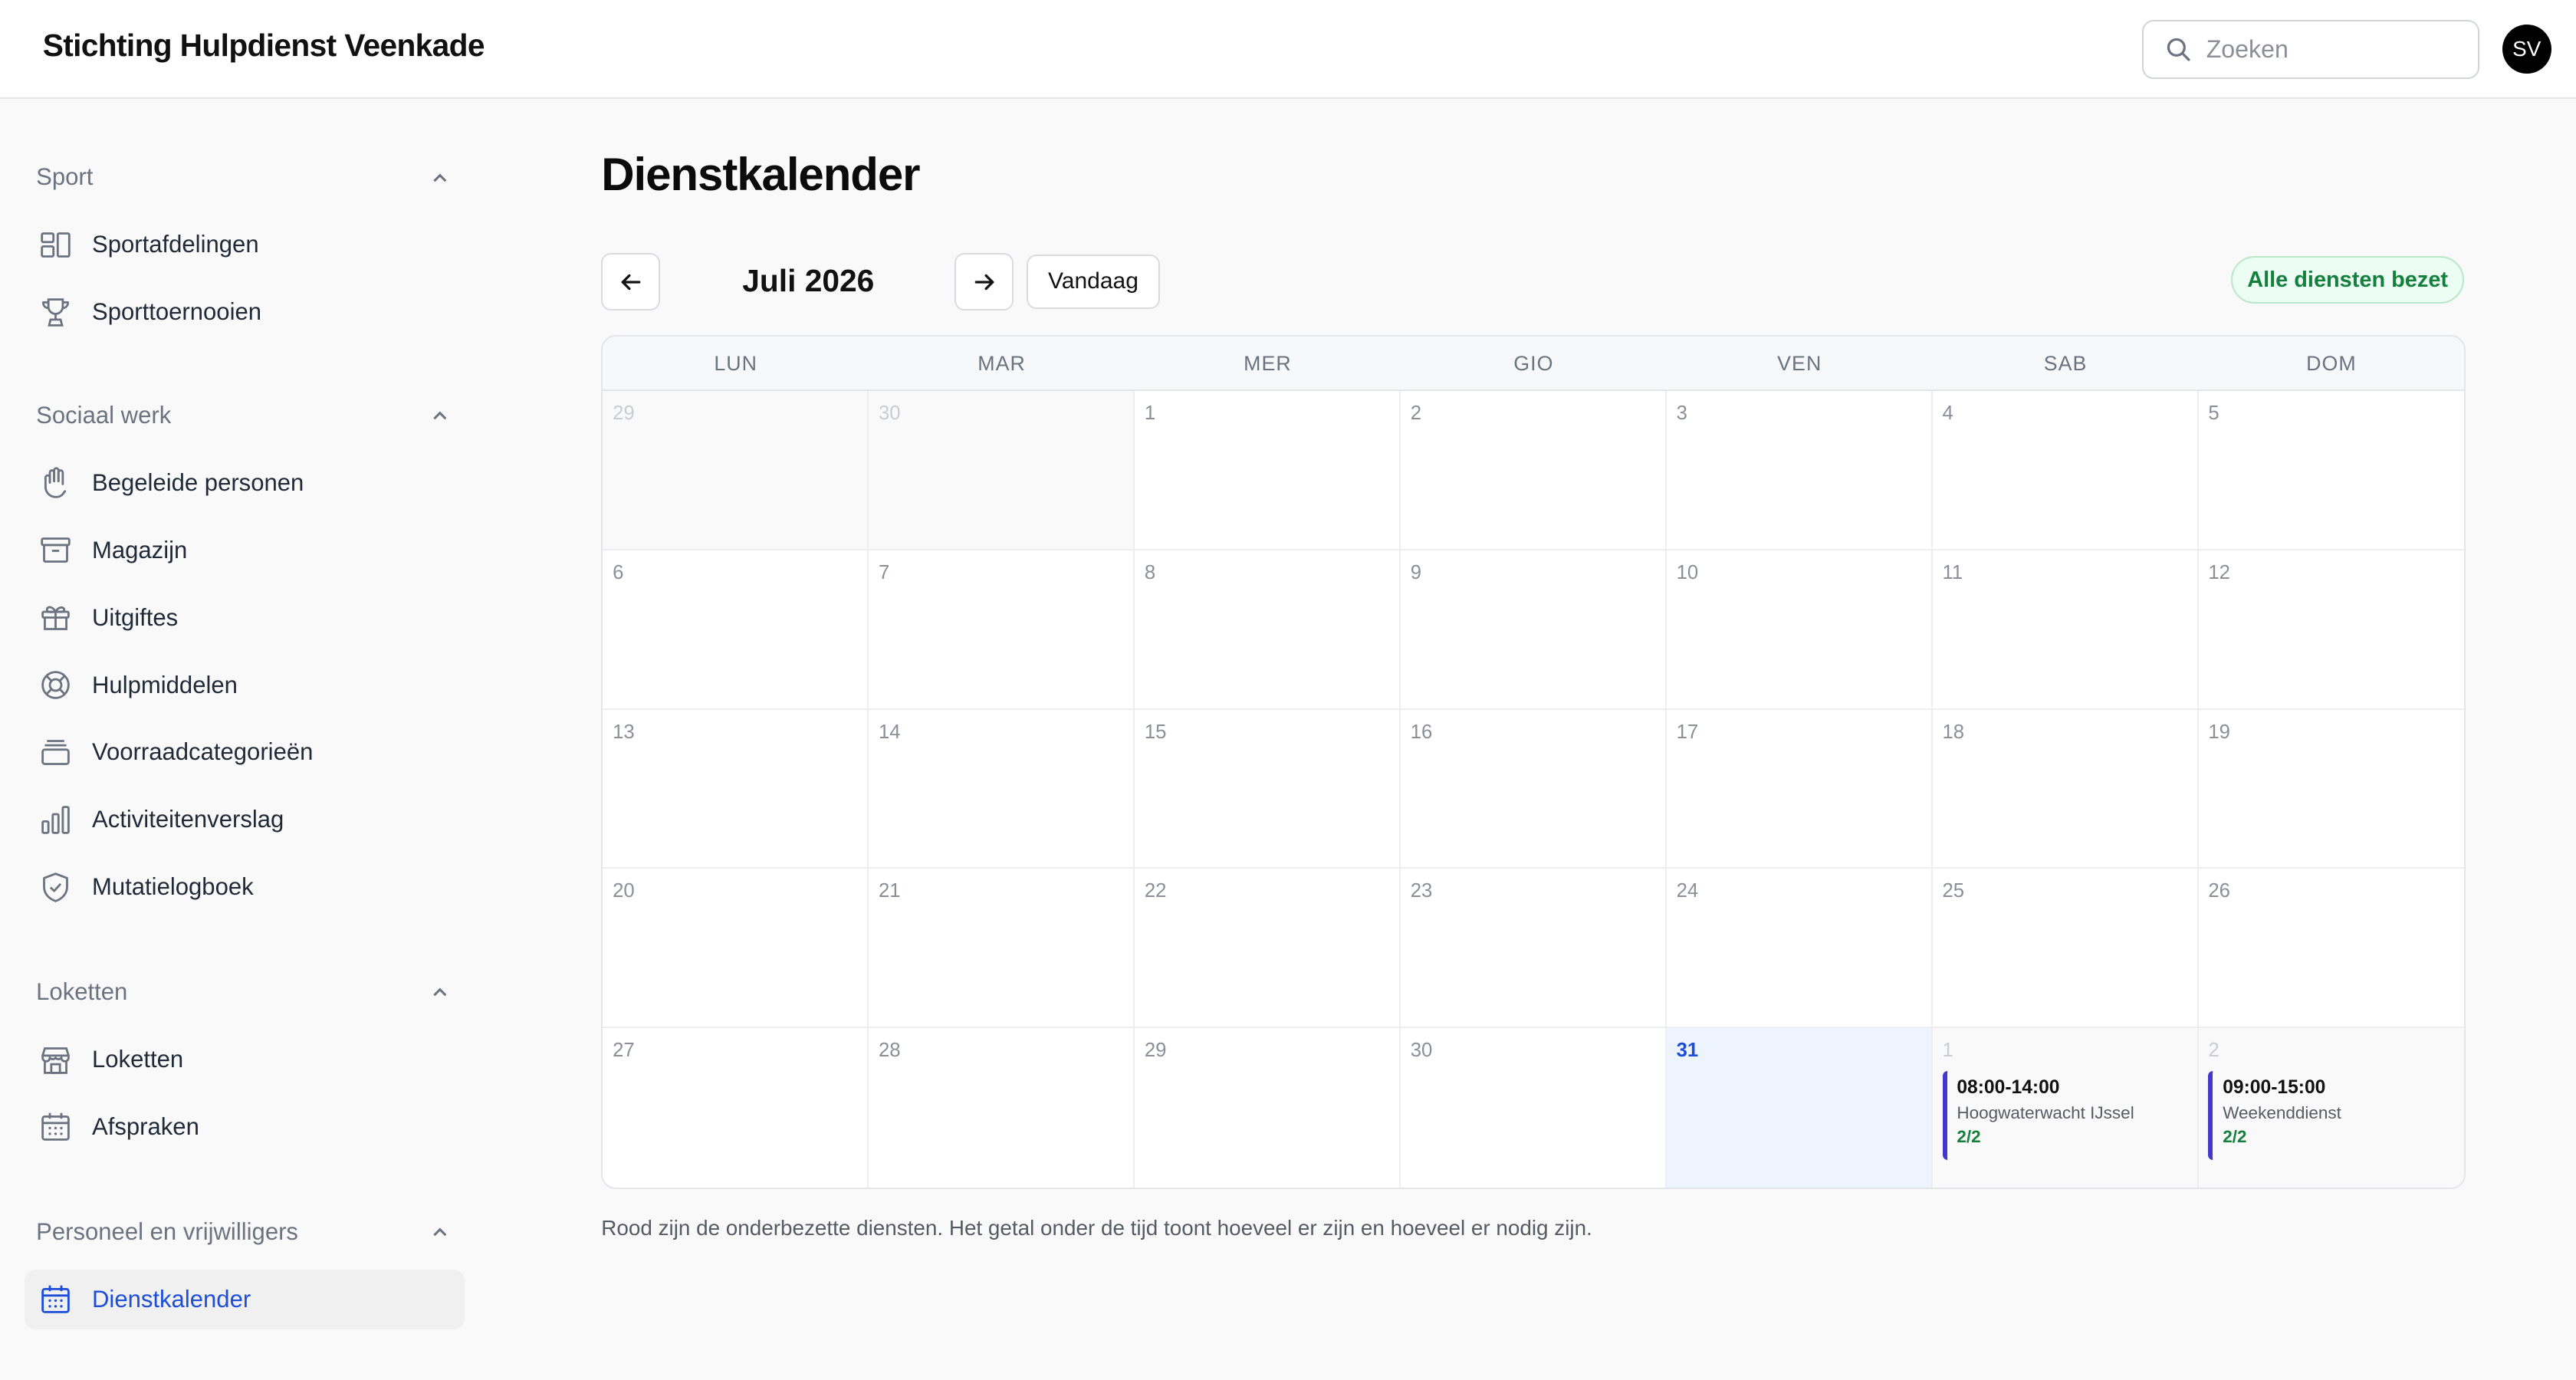 The height and width of the screenshot is (1380, 2576). Describe the element at coordinates (1002, 949) in the screenshot. I see `calendar-day: 21` at that location.